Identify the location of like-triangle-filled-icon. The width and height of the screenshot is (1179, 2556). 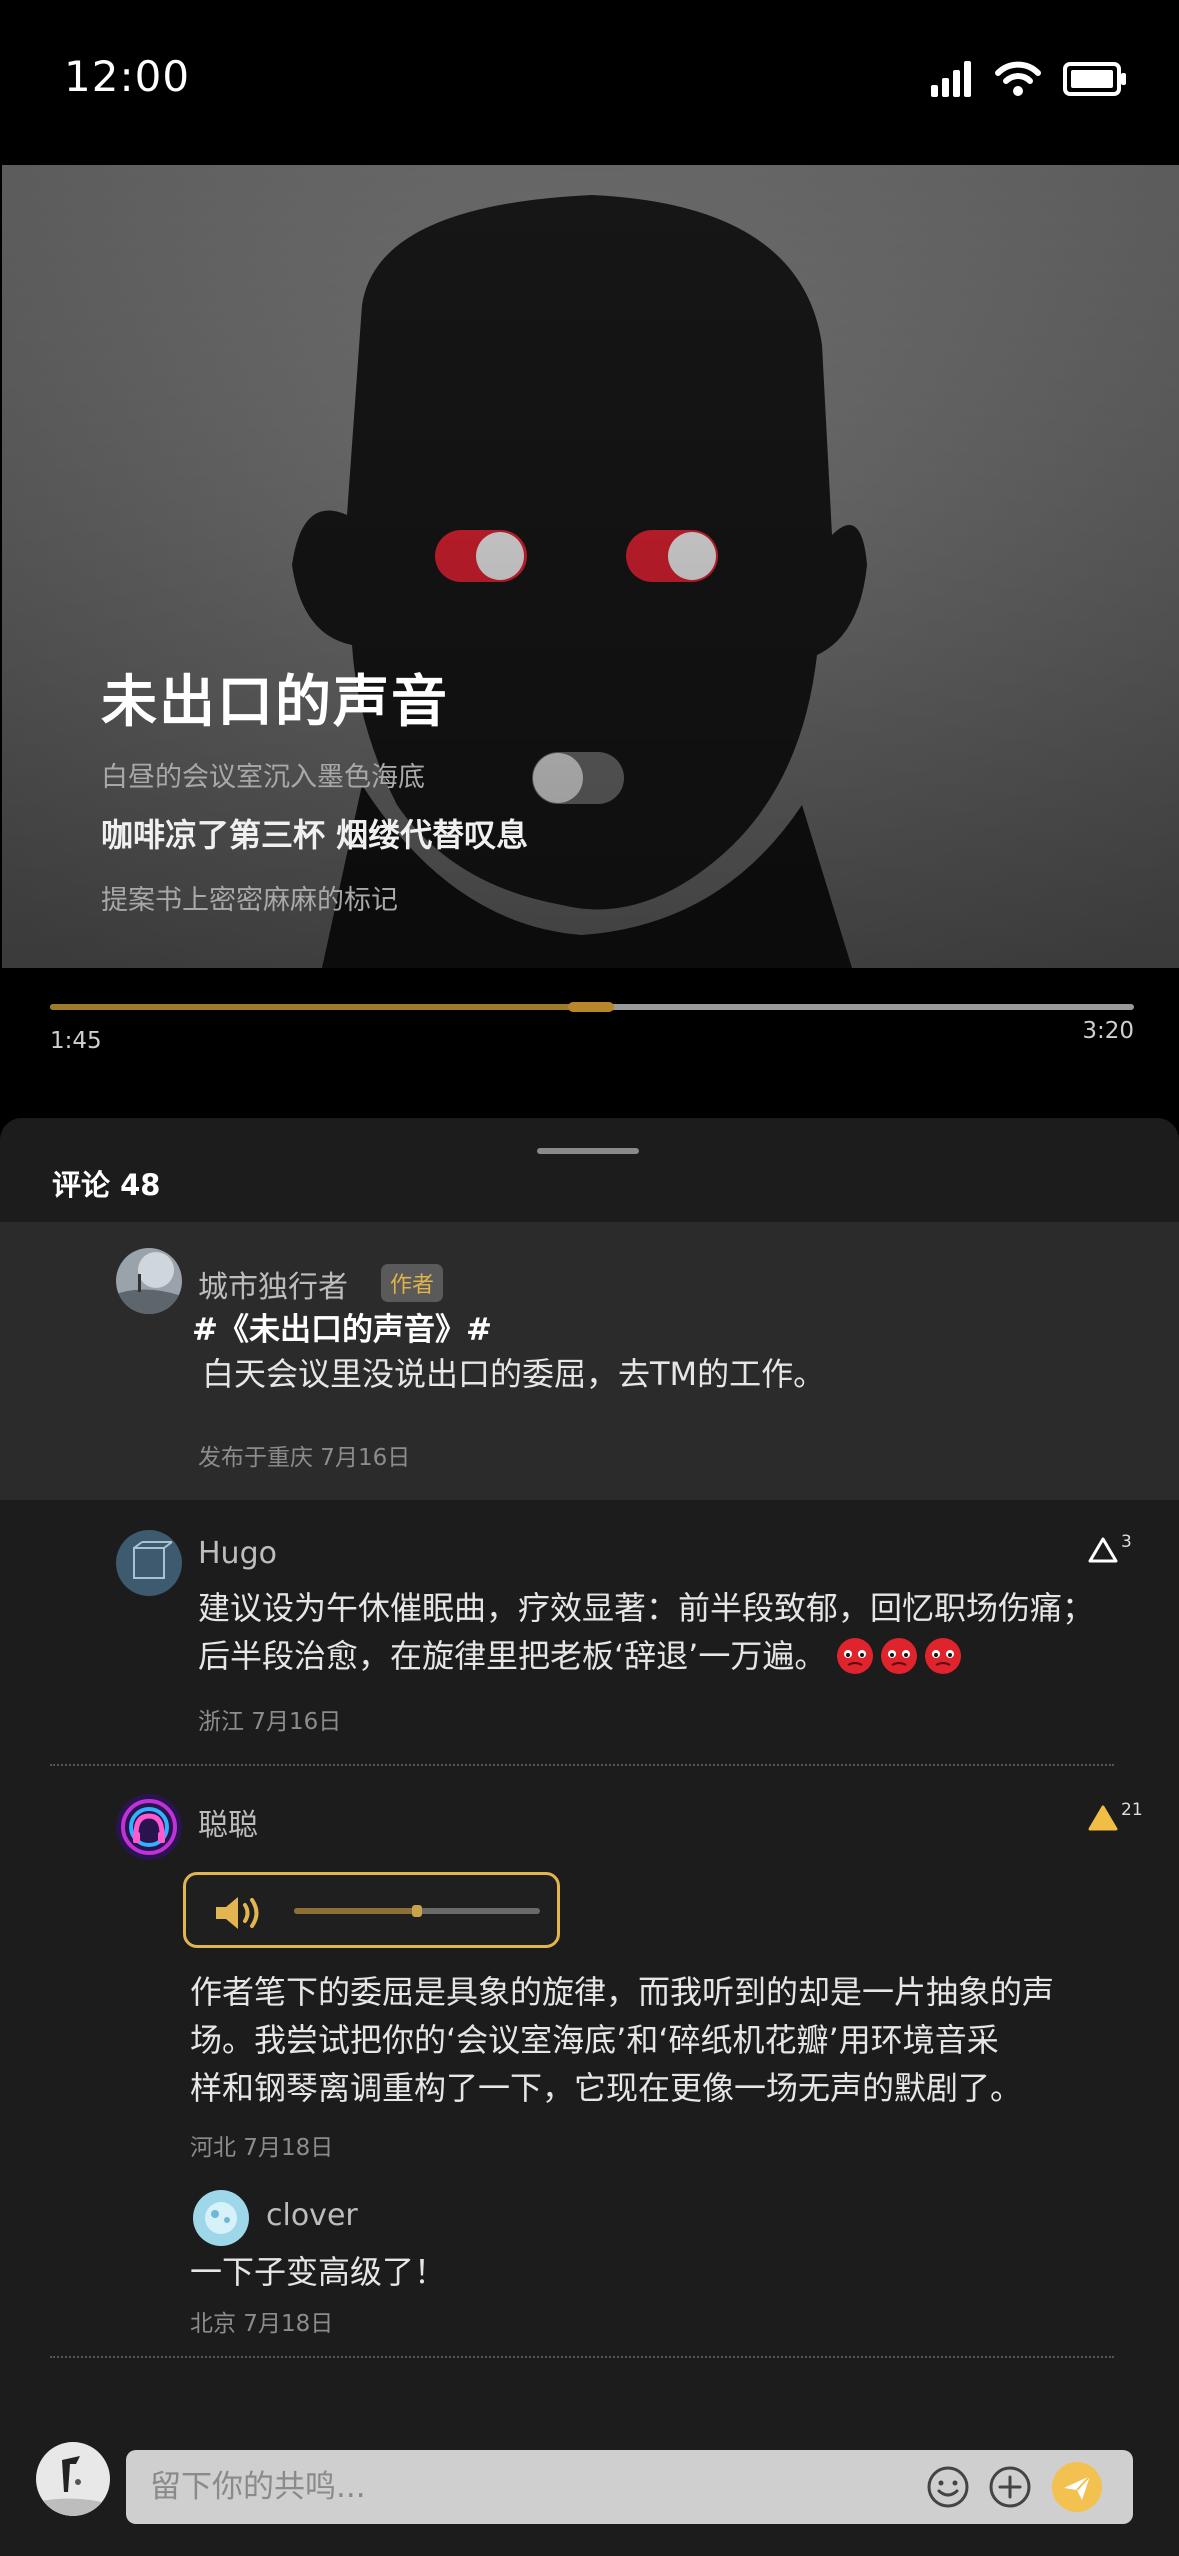
(1103, 1818).